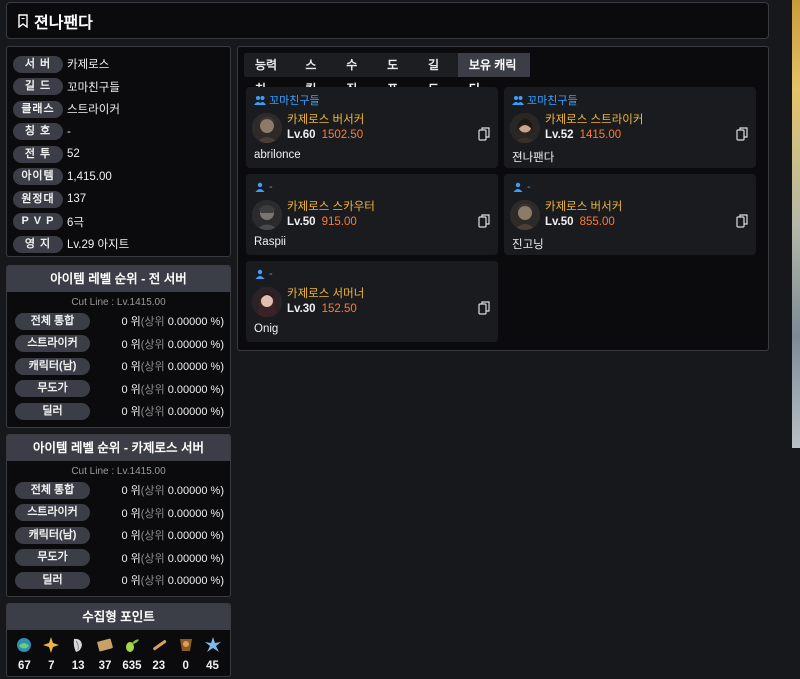 The image size is (800, 679). What do you see at coordinates (38, 64) in the screenshot?
I see `profile-label: 서 버` at bounding box center [38, 64].